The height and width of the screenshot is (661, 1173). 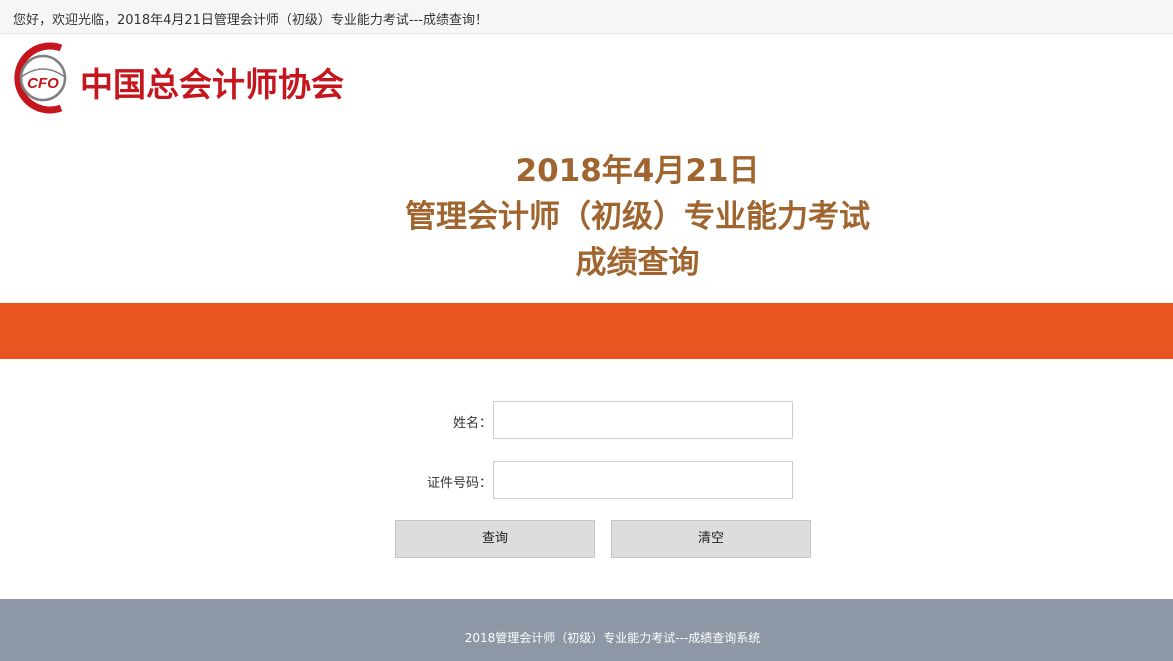 What do you see at coordinates (637, 171) in the screenshot?
I see `title-date: 2018年4月21日` at bounding box center [637, 171].